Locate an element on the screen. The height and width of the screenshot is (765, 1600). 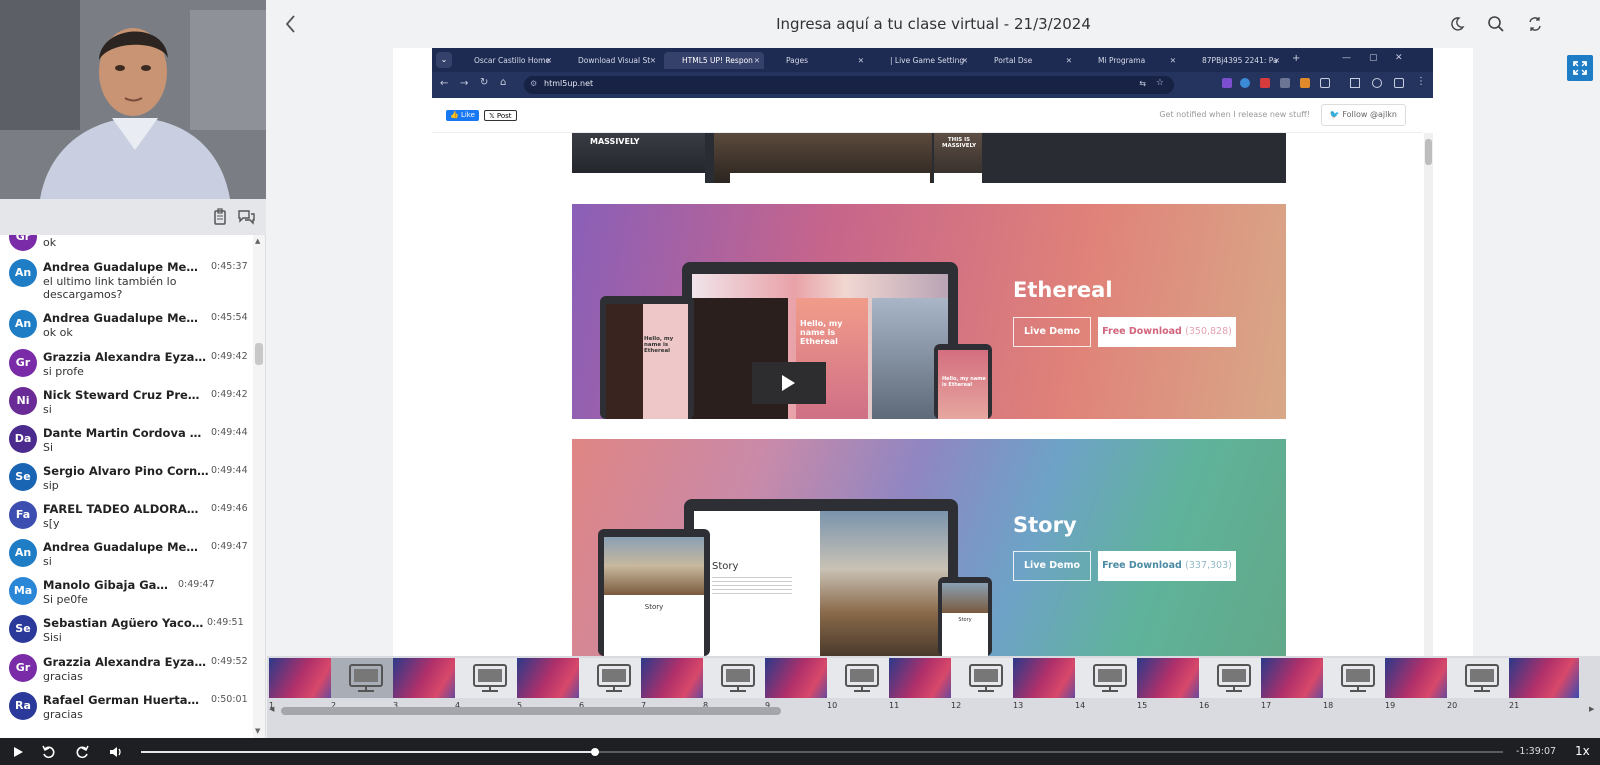
chat-scrollbar: ▲ ▼ is located at coordinates (259, 486).